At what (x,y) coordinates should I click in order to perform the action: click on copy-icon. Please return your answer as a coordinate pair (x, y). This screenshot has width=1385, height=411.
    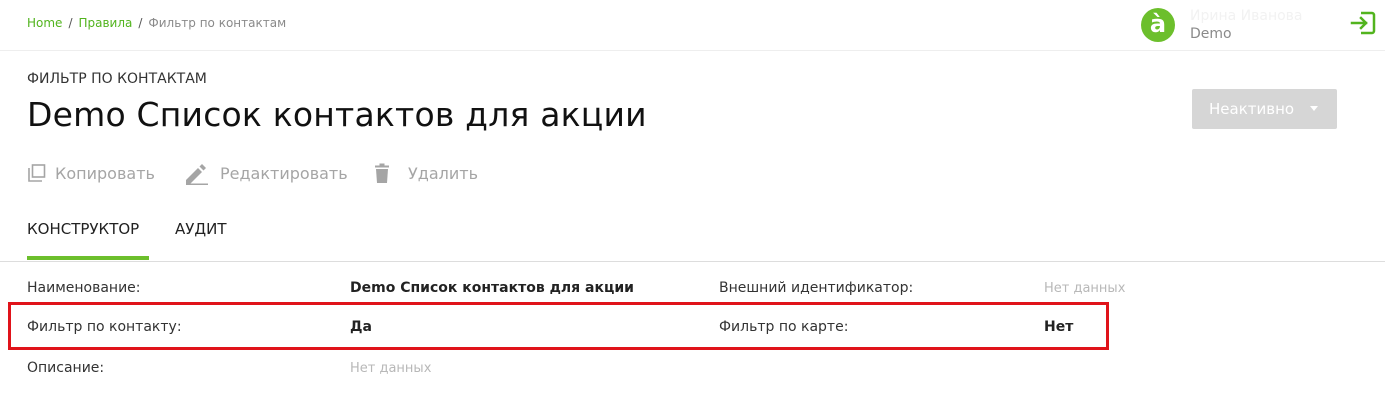
    Looking at the image, I should click on (37, 173).